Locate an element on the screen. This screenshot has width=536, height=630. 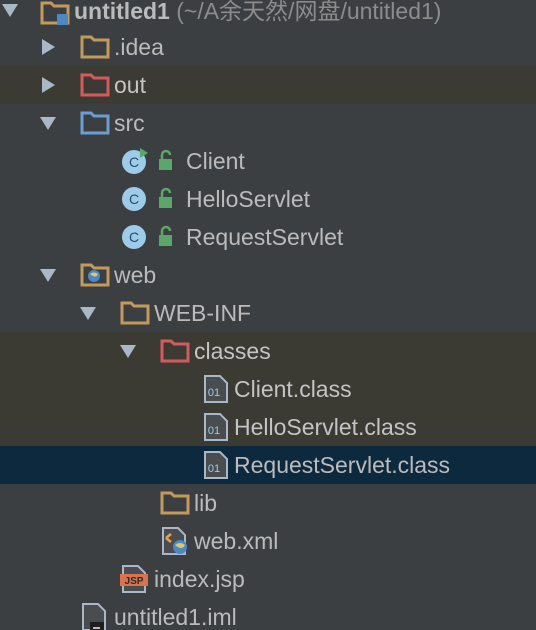
tree-row-requestservlet-class: 01 RequestServlet.class is located at coordinates (268, 465).